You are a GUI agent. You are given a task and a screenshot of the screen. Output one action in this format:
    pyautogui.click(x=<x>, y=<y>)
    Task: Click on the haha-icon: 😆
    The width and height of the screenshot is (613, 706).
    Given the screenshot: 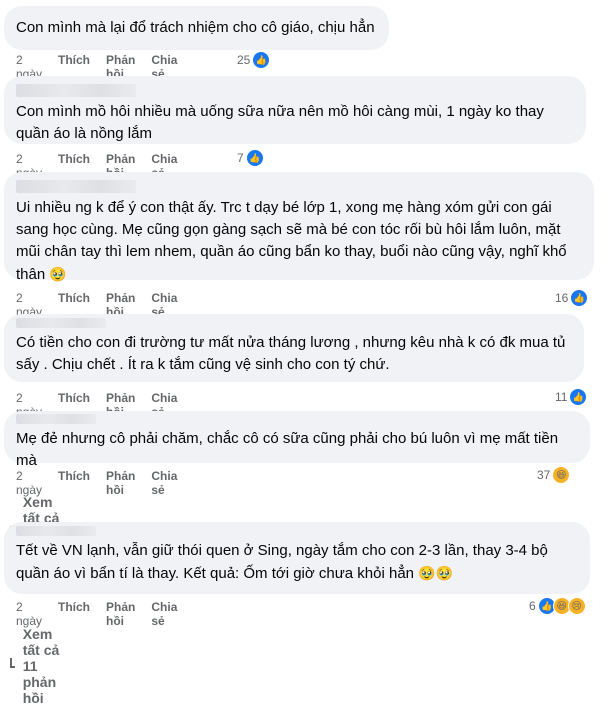 What is the action you would take?
    pyautogui.click(x=561, y=475)
    